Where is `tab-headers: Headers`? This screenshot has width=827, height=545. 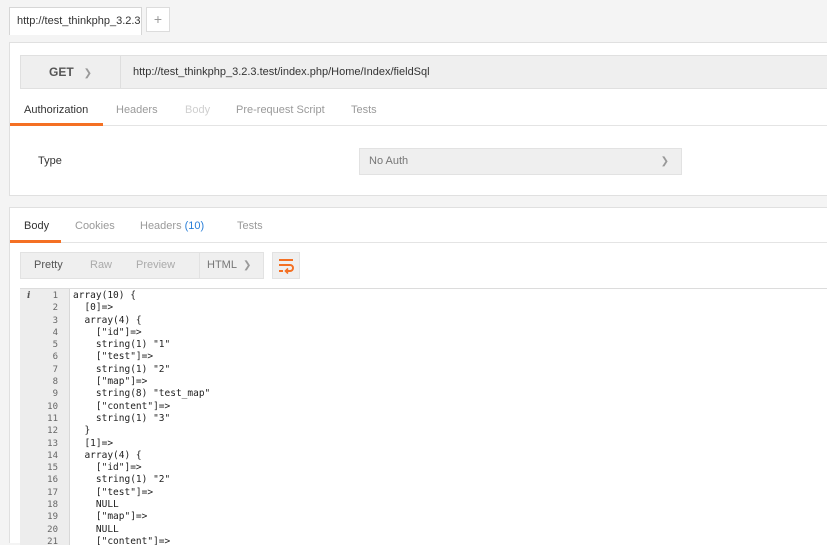 tab-headers: Headers is located at coordinates (137, 110).